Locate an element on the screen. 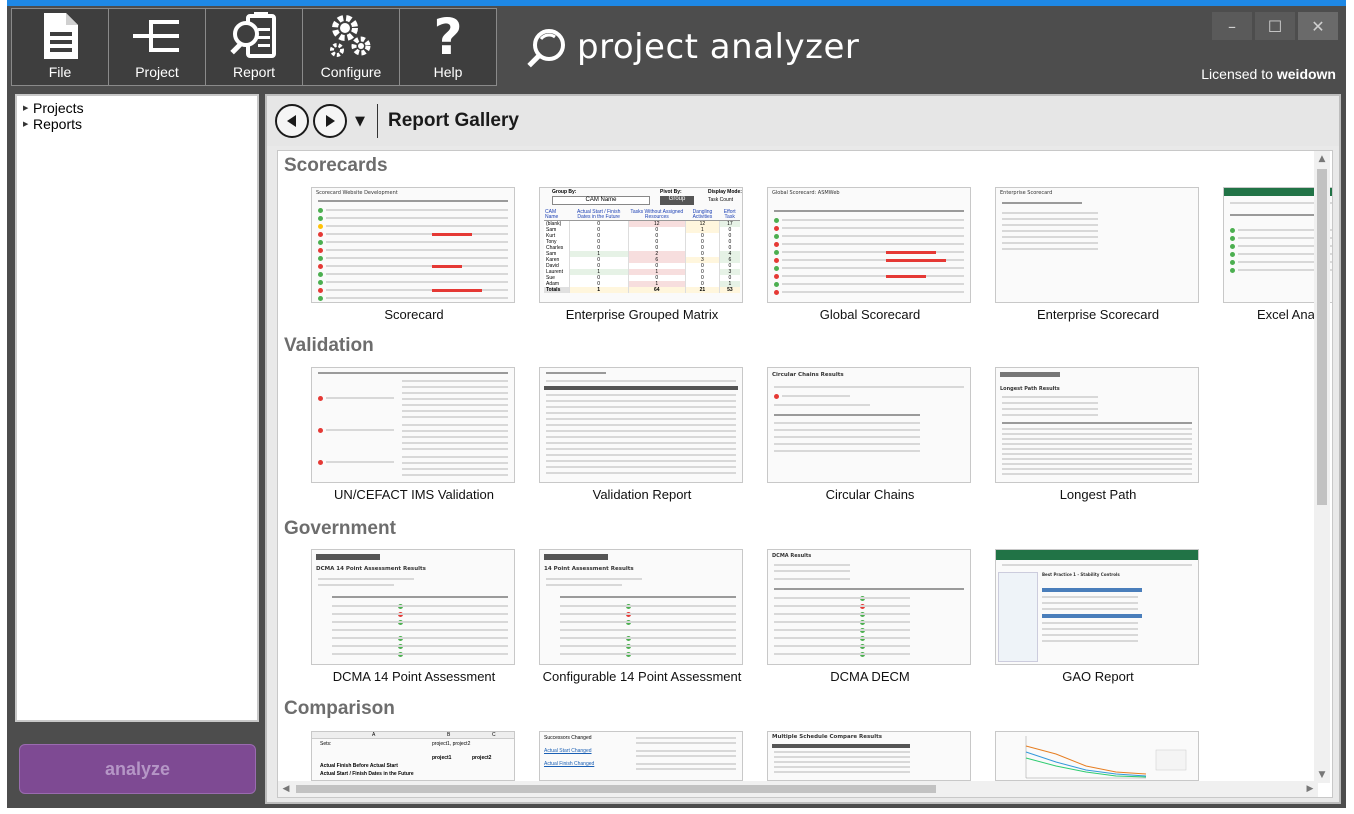 Image resolution: width=1354 pixels, height=814 pixels. report-card-comparison-3: Multiple Schedule Compare Results is located at coordinates (870, 756).